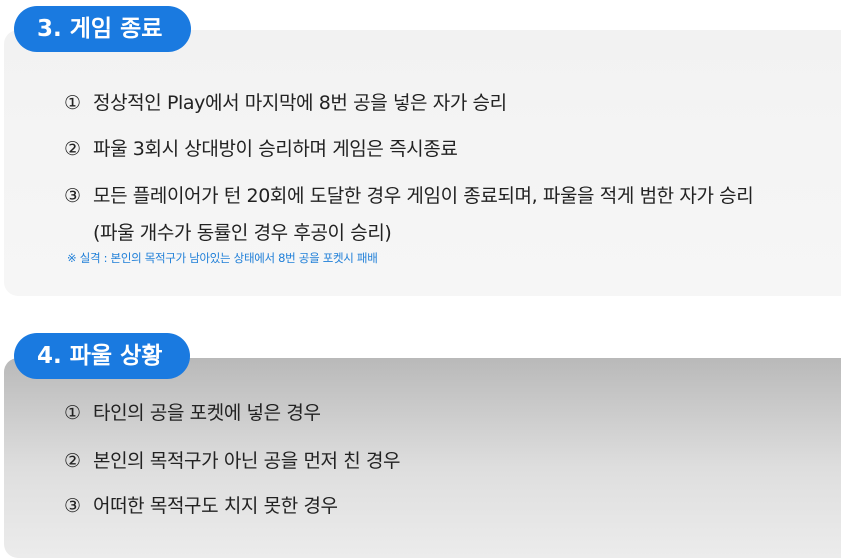 Image resolution: width=841 pixels, height=558 pixels. Describe the element at coordinates (102, 29) in the screenshot. I see `section-title-game-end: 3. 게임 종료` at that location.